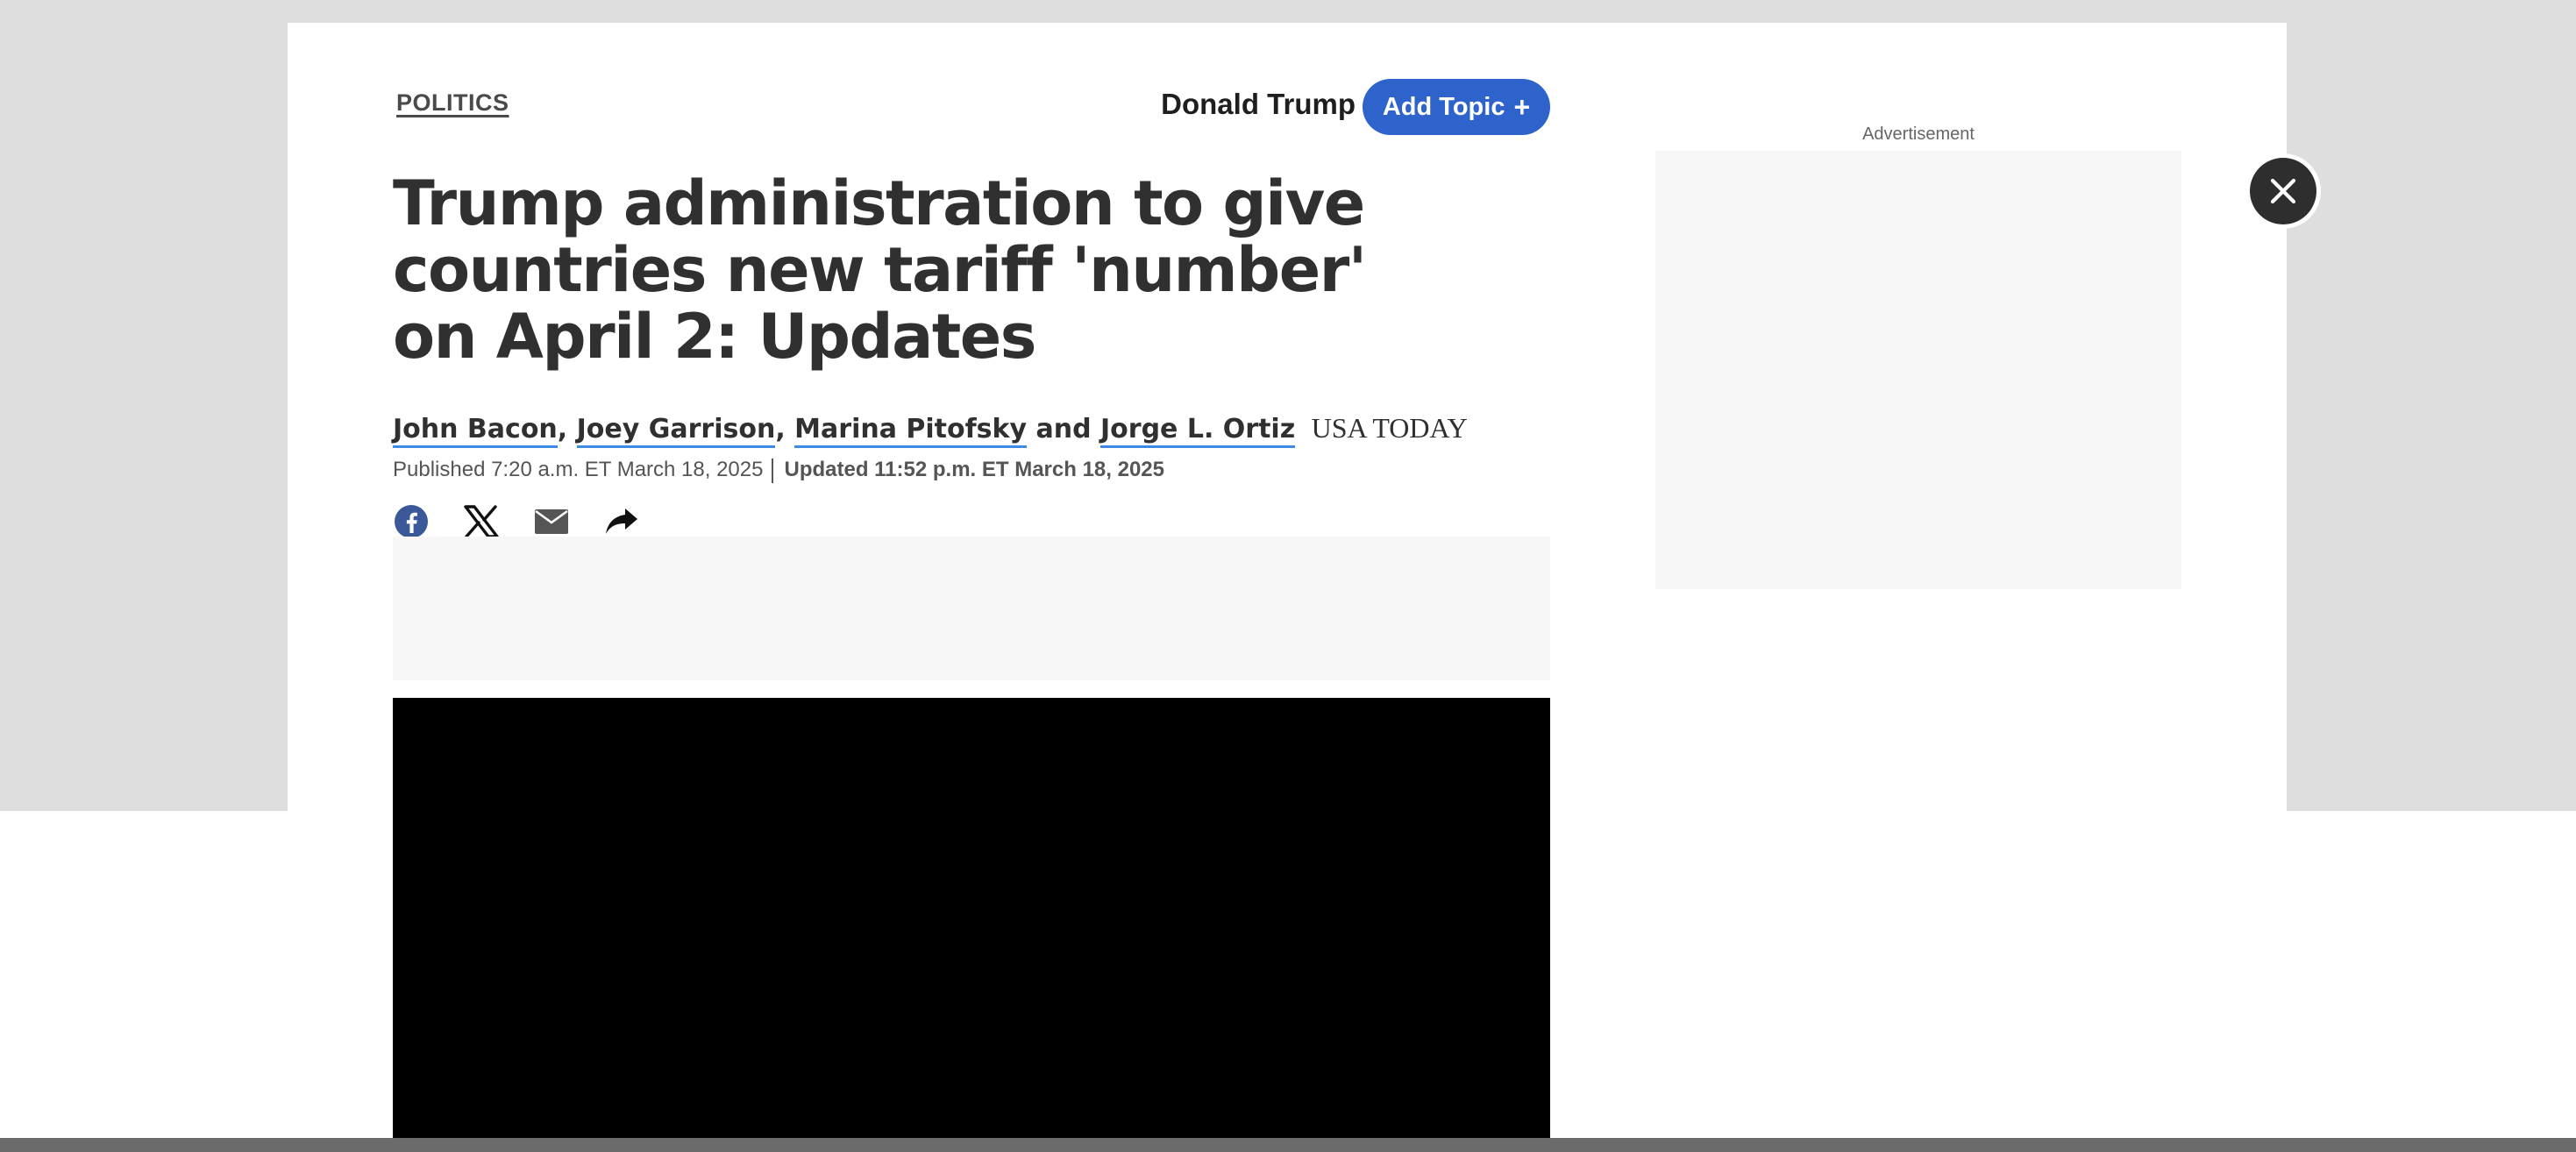 The height and width of the screenshot is (1152, 2576). Describe the element at coordinates (1443, 106) in the screenshot. I see `add-topic-label: Add Topic` at that location.